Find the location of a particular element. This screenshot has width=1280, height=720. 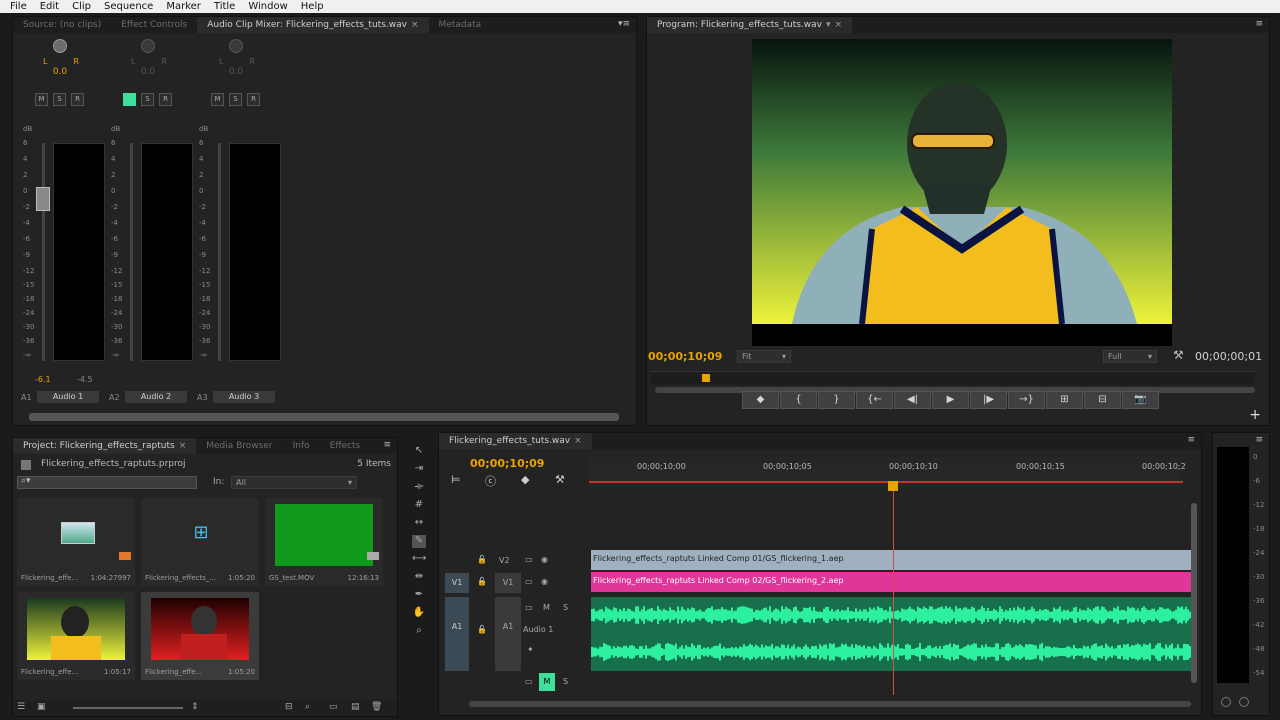

tab-sequence: Flickering_effects_tuts.wav × is located at coordinates (515, 441).